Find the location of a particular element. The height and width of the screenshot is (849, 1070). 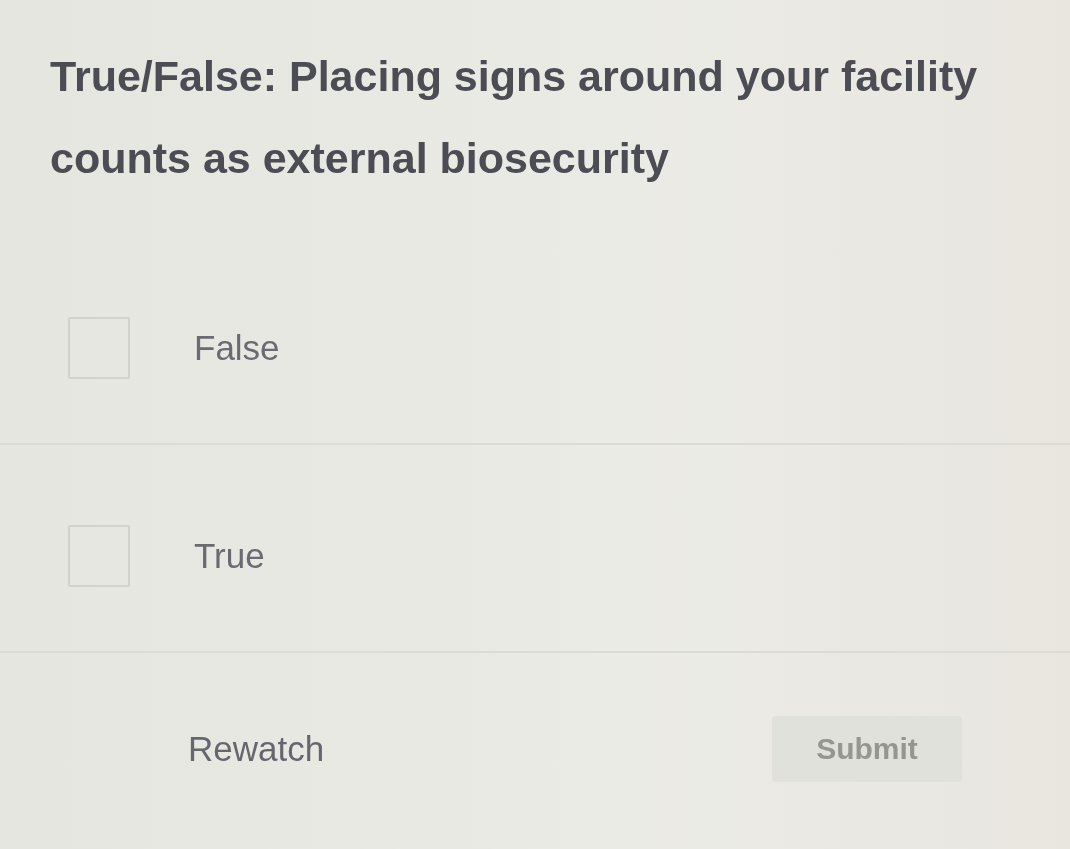

option-label: False is located at coordinates (237, 348).